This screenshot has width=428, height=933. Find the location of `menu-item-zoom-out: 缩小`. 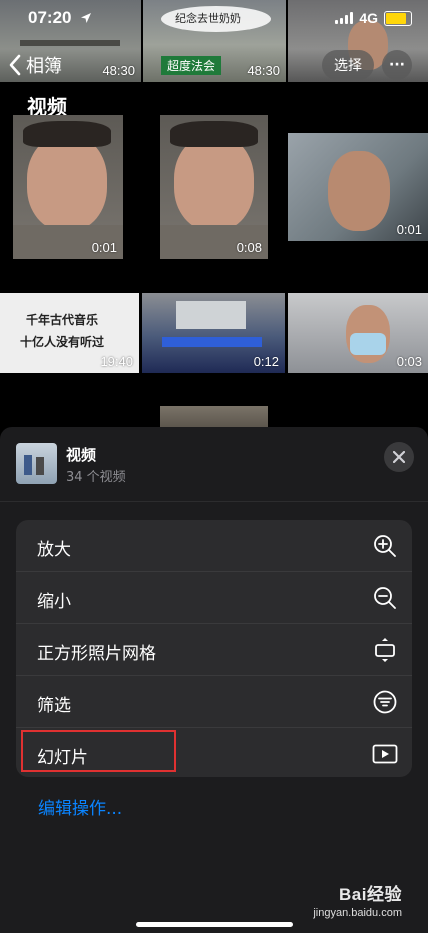

menu-item-zoom-out: 缩小 is located at coordinates (214, 597).